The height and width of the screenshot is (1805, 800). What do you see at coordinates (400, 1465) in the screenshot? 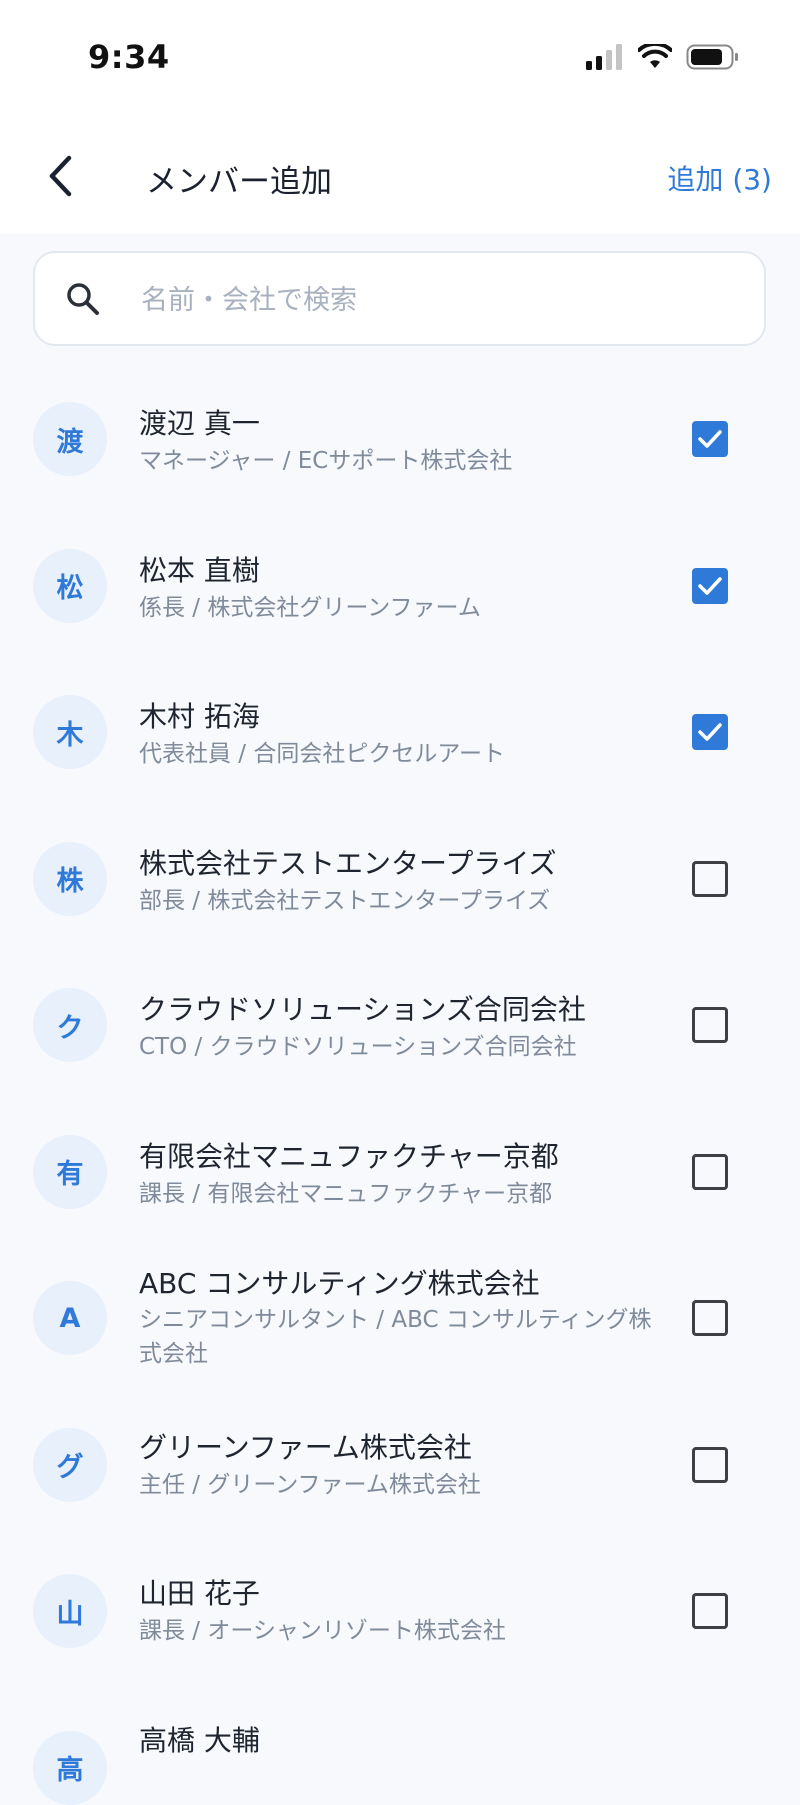
I see `member-row: グ グリーンファーム株式会社 主任 / グリーンファーム株式会社` at bounding box center [400, 1465].